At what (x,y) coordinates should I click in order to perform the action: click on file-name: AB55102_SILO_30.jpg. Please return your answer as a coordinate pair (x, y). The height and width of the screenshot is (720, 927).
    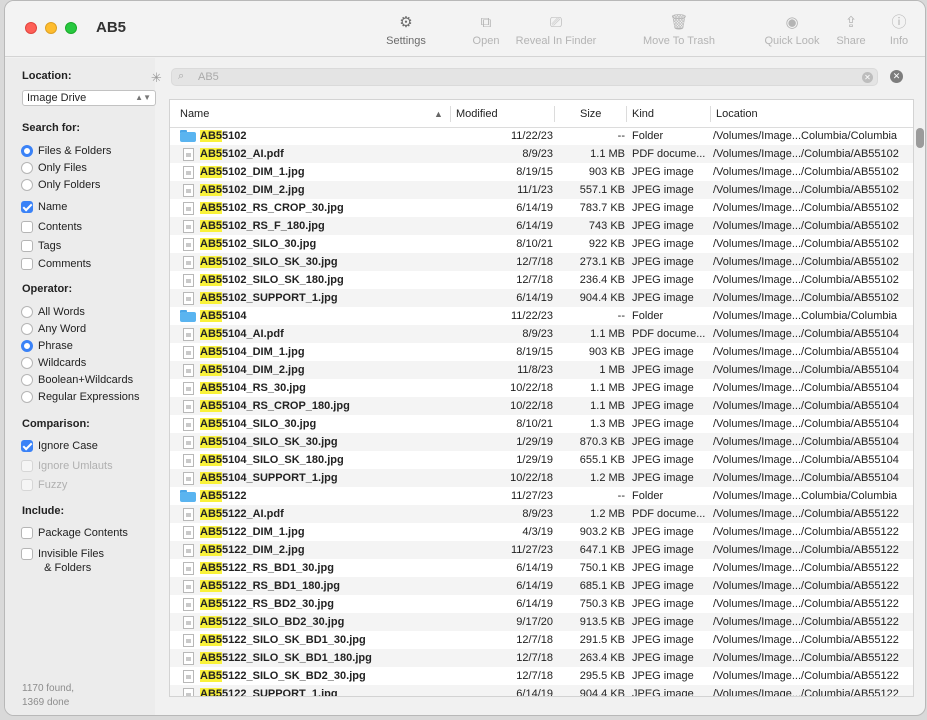
    Looking at the image, I should click on (258, 244).